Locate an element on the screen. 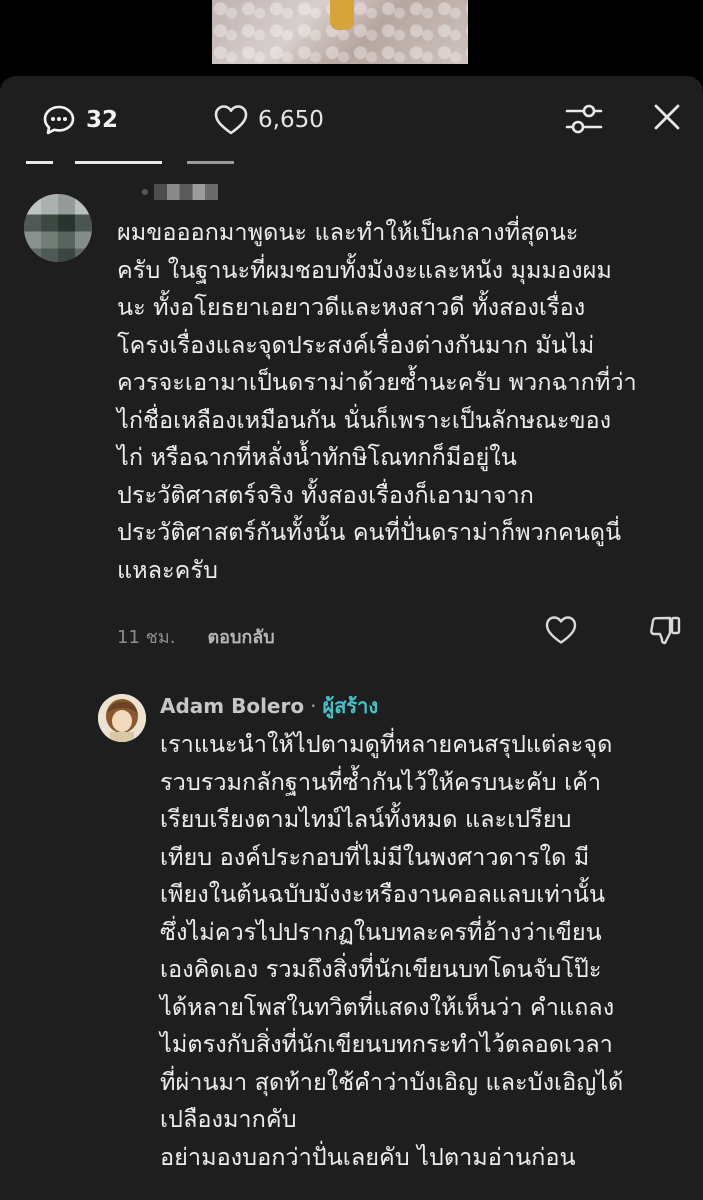 This screenshot has height=1200, width=703. creator-avatar-image is located at coordinates (122, 718).